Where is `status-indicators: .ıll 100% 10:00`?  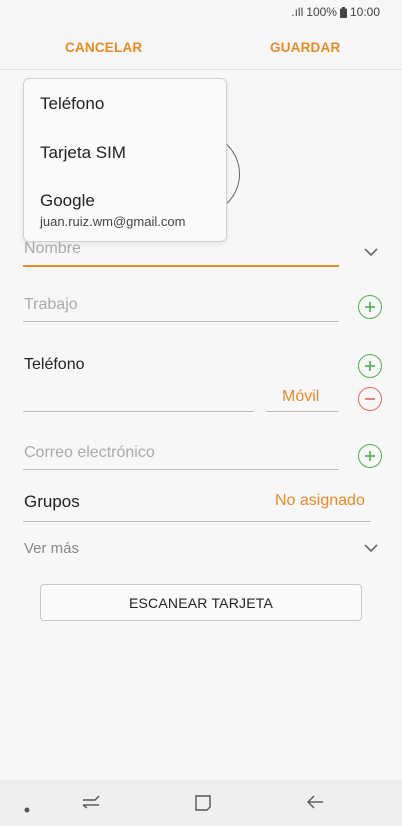 status-indicators: .ıll 100% 10:00 is located at coordinates (335, 12).